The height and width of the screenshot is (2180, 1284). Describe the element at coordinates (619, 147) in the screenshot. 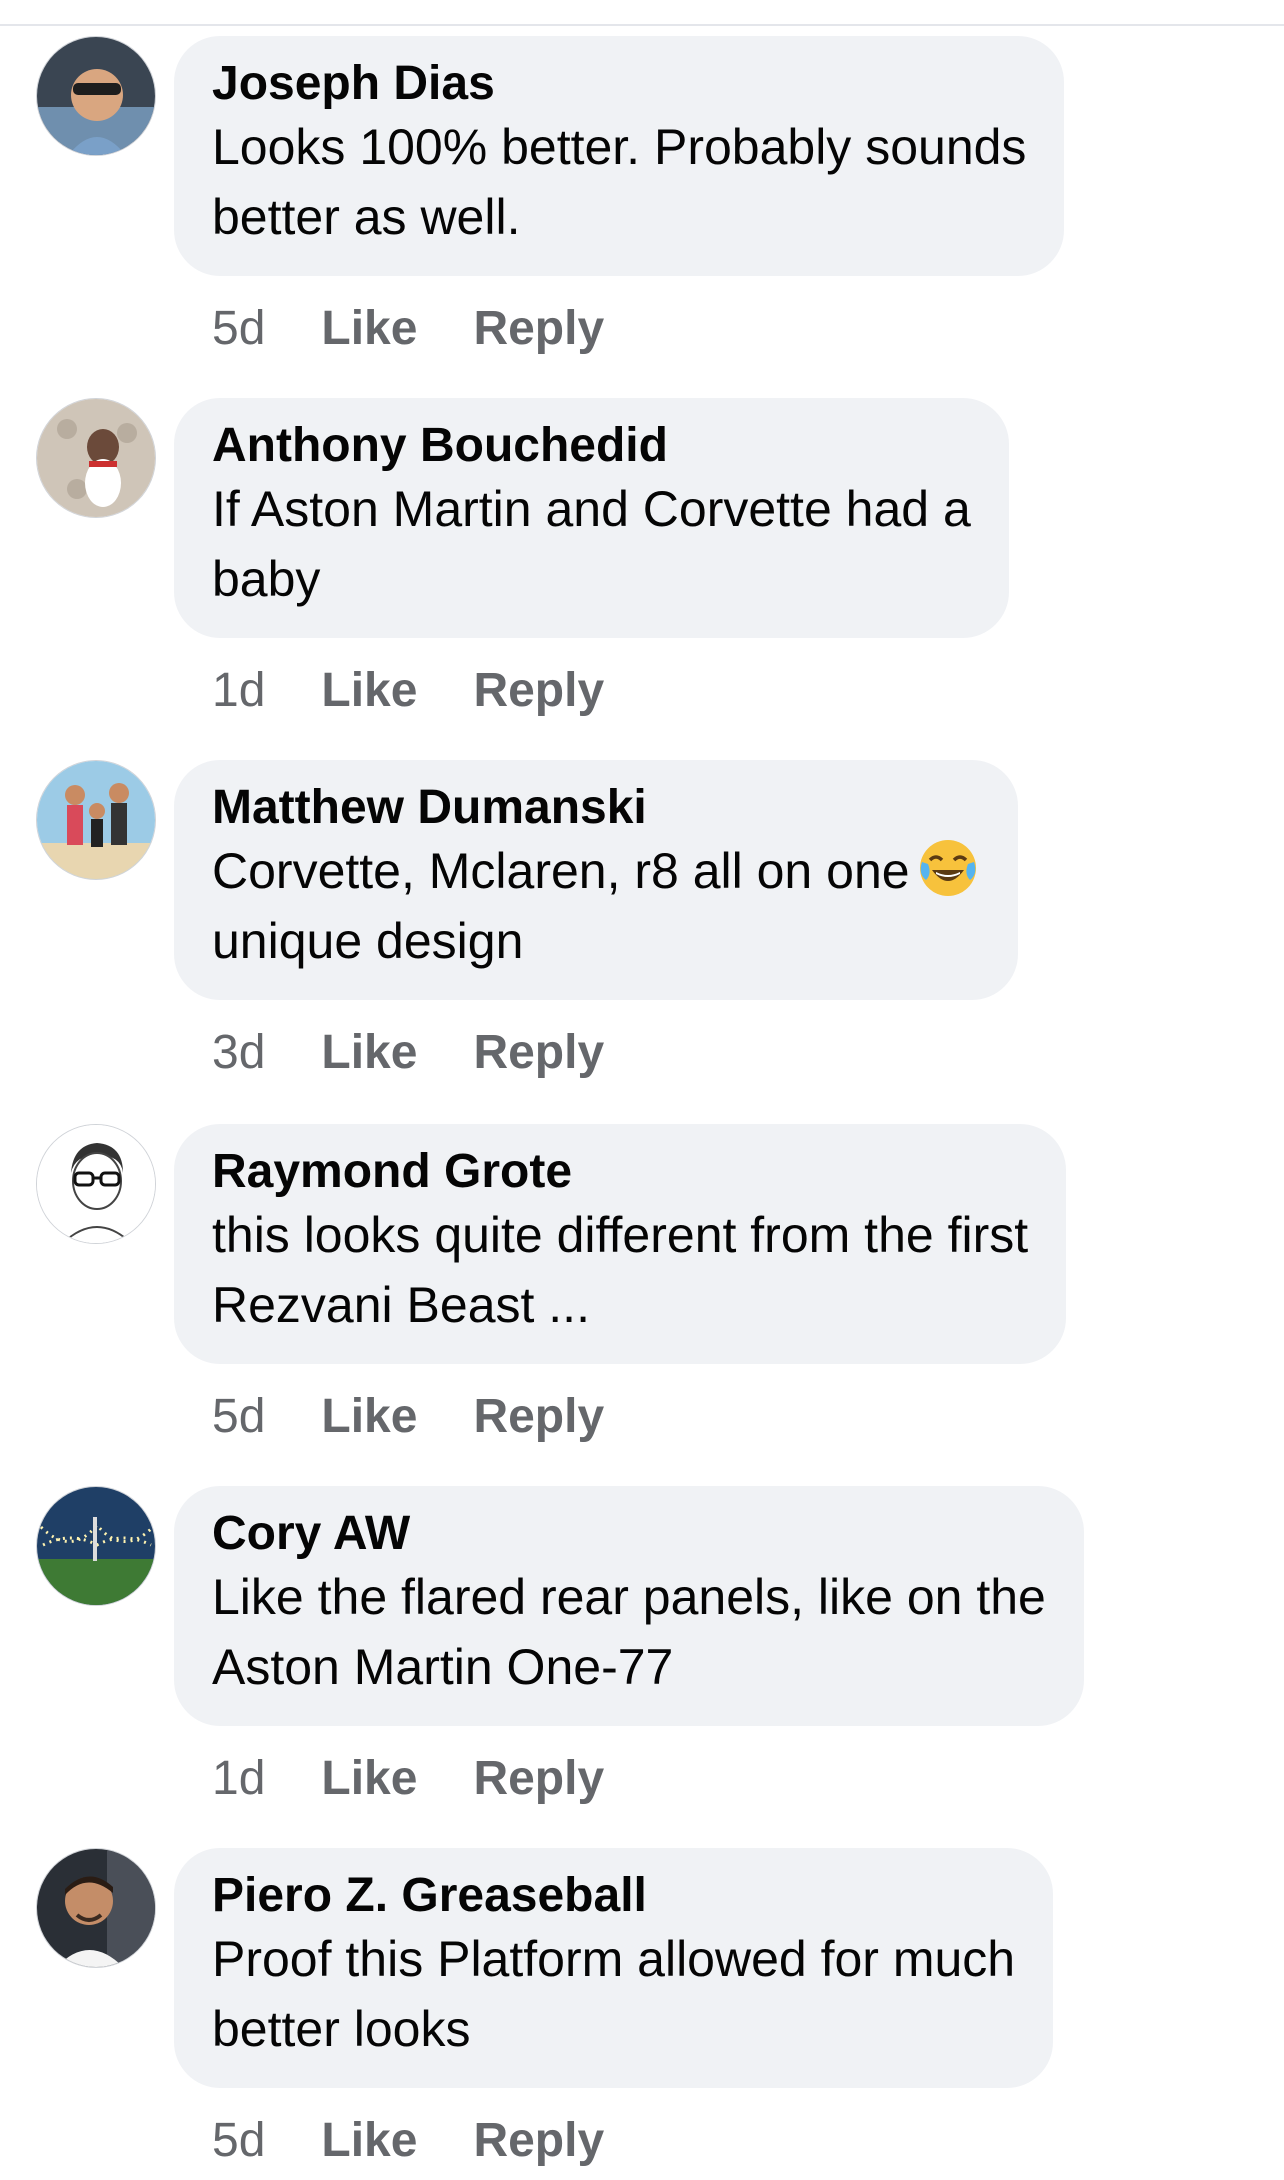

I see `comment-text-line: Looks 100% better. Probably sounds` at that location.